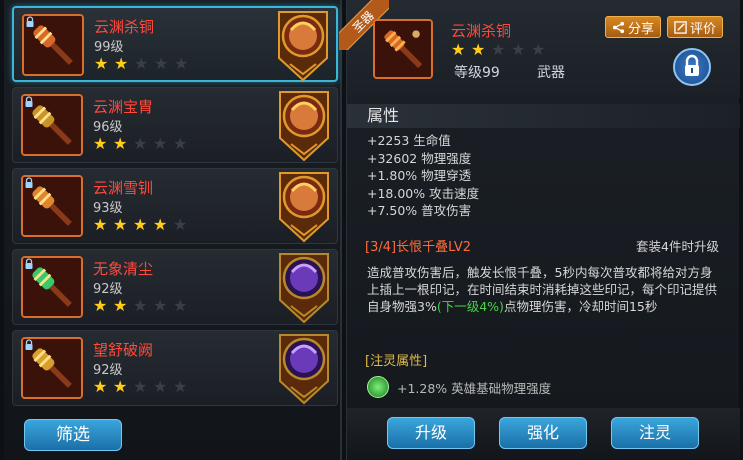 The width and height of the screenshot is (743, 460). Describe the element at coordinates (423, 193) in the screenshot. I see `attribute-line: +18.00% 攻击速度` at that location.